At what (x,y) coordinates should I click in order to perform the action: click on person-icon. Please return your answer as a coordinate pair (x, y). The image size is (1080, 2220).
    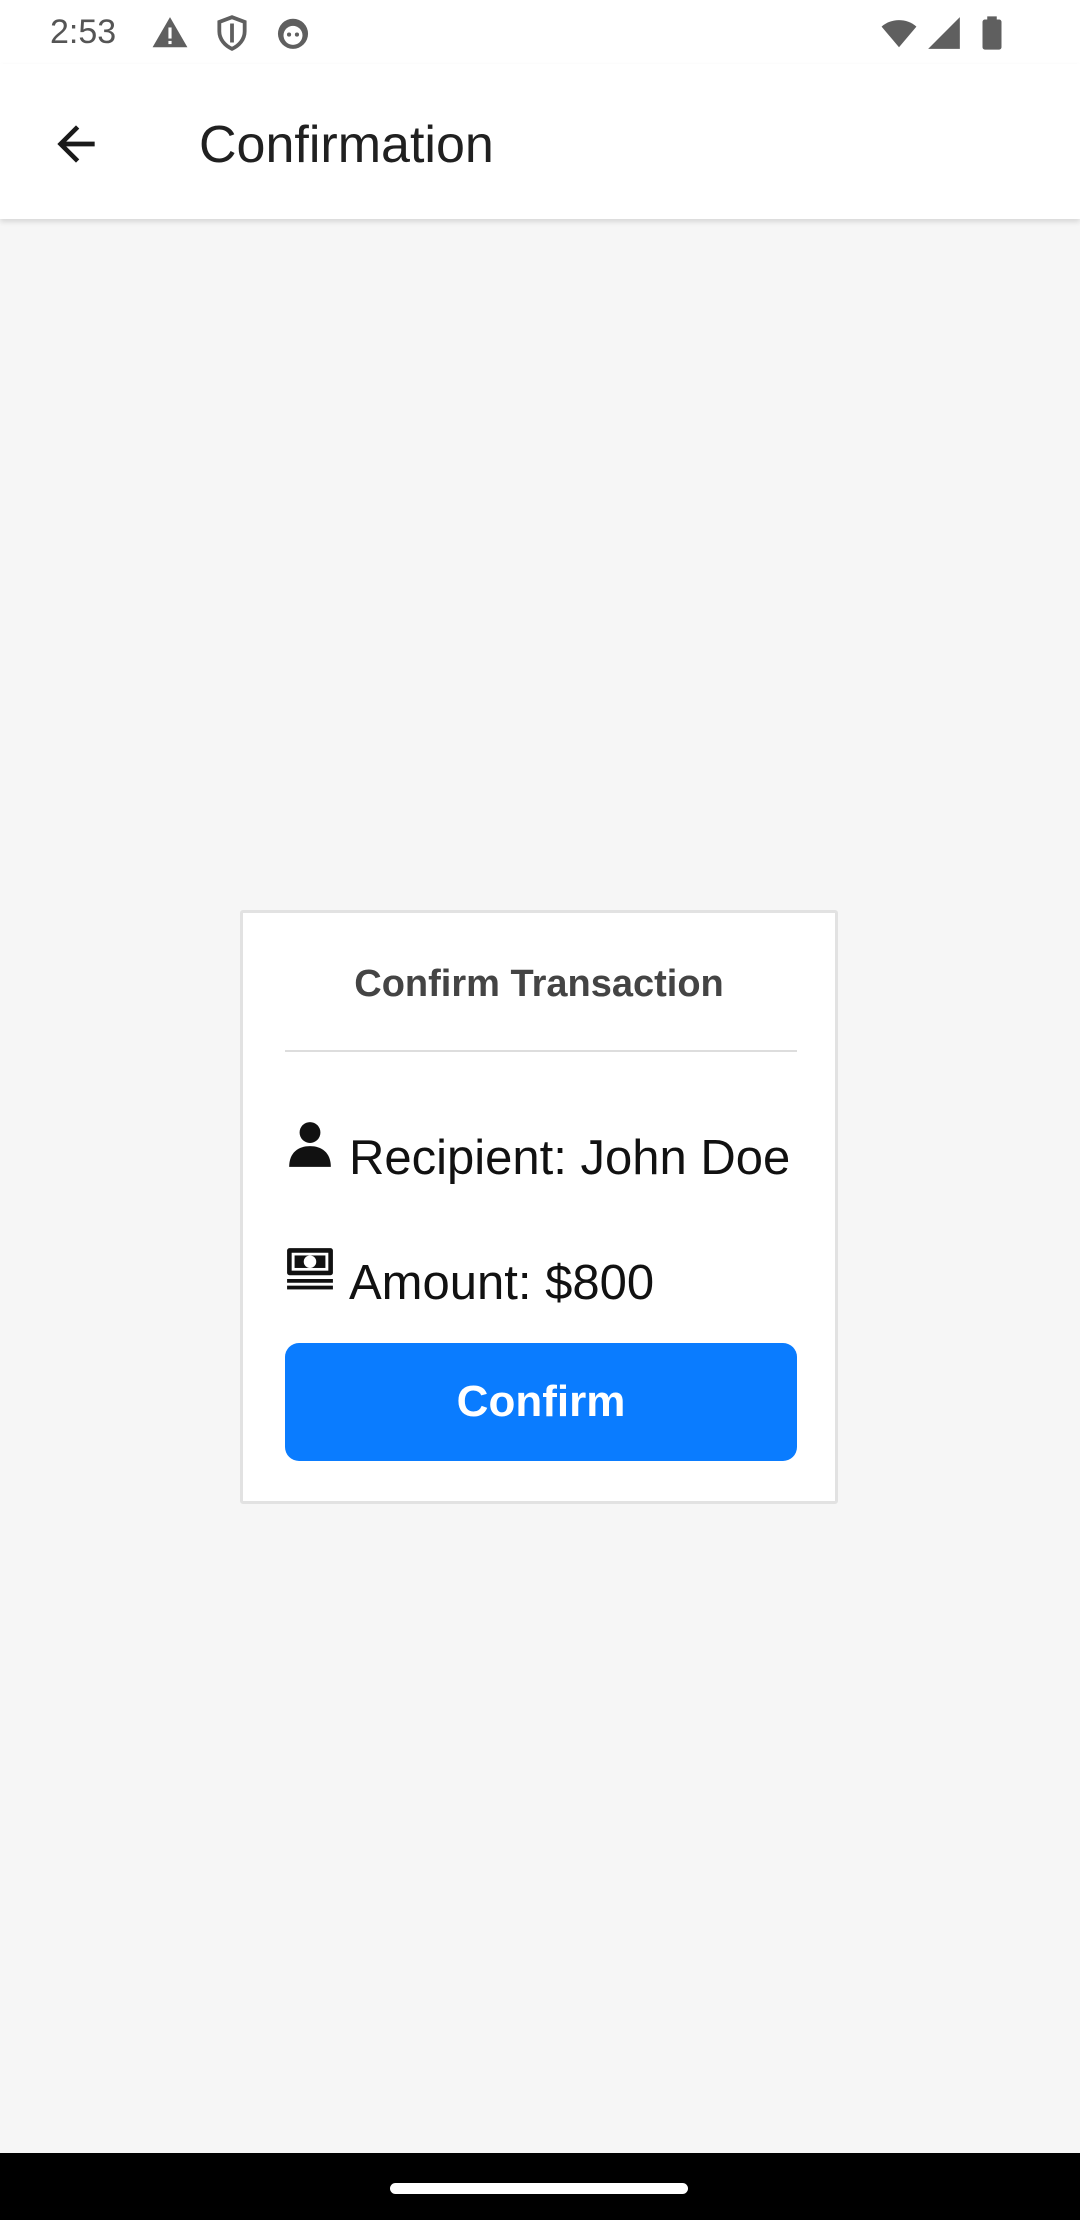
    Looking at the image, I should click on (310, 1144).